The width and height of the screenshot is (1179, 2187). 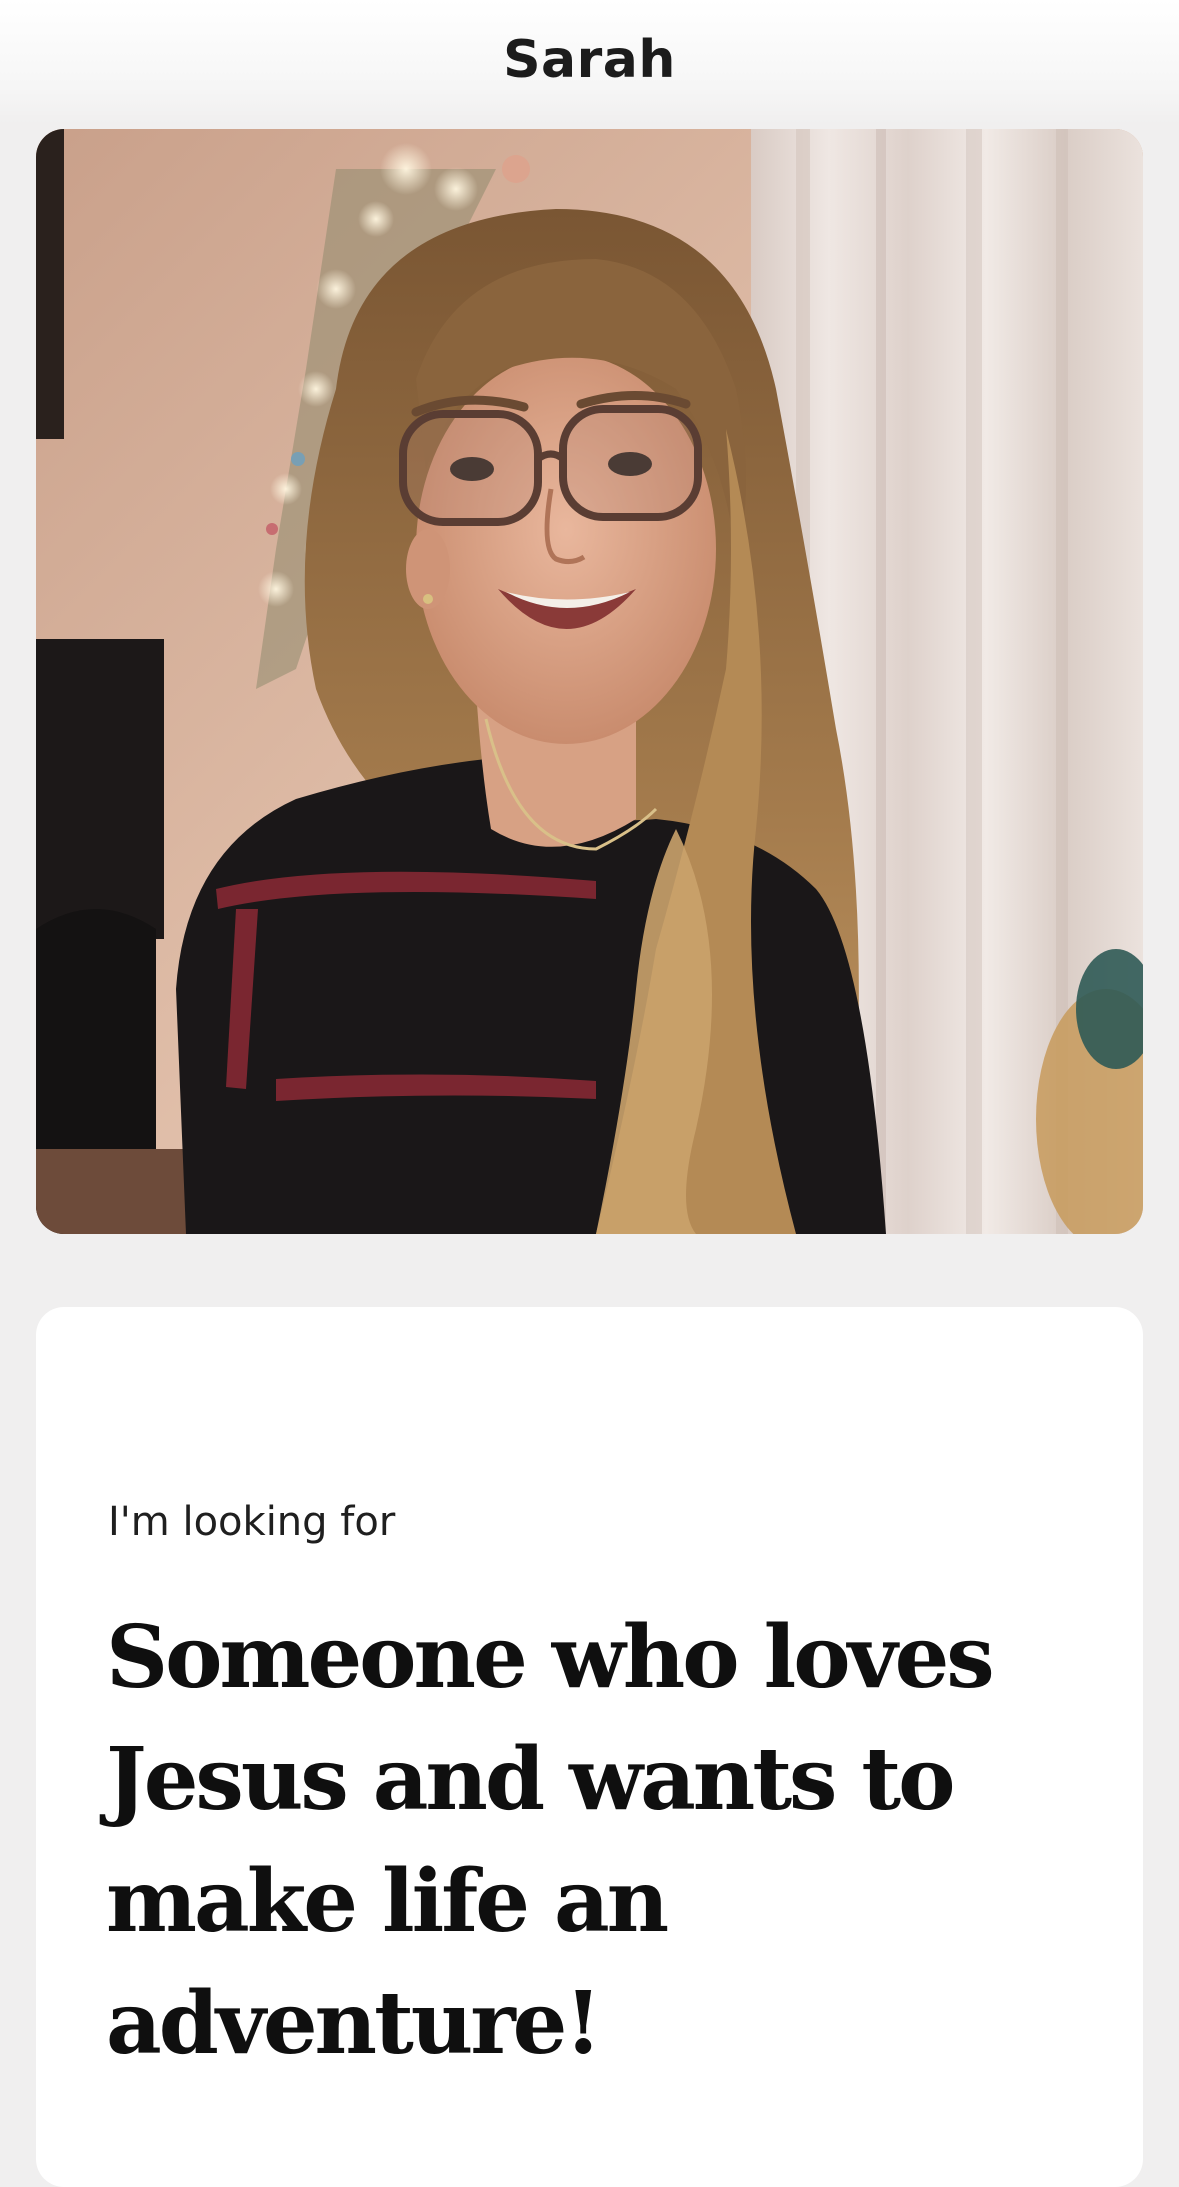 I want to click on profile-name: Sarah, so click(x=589, y=60).